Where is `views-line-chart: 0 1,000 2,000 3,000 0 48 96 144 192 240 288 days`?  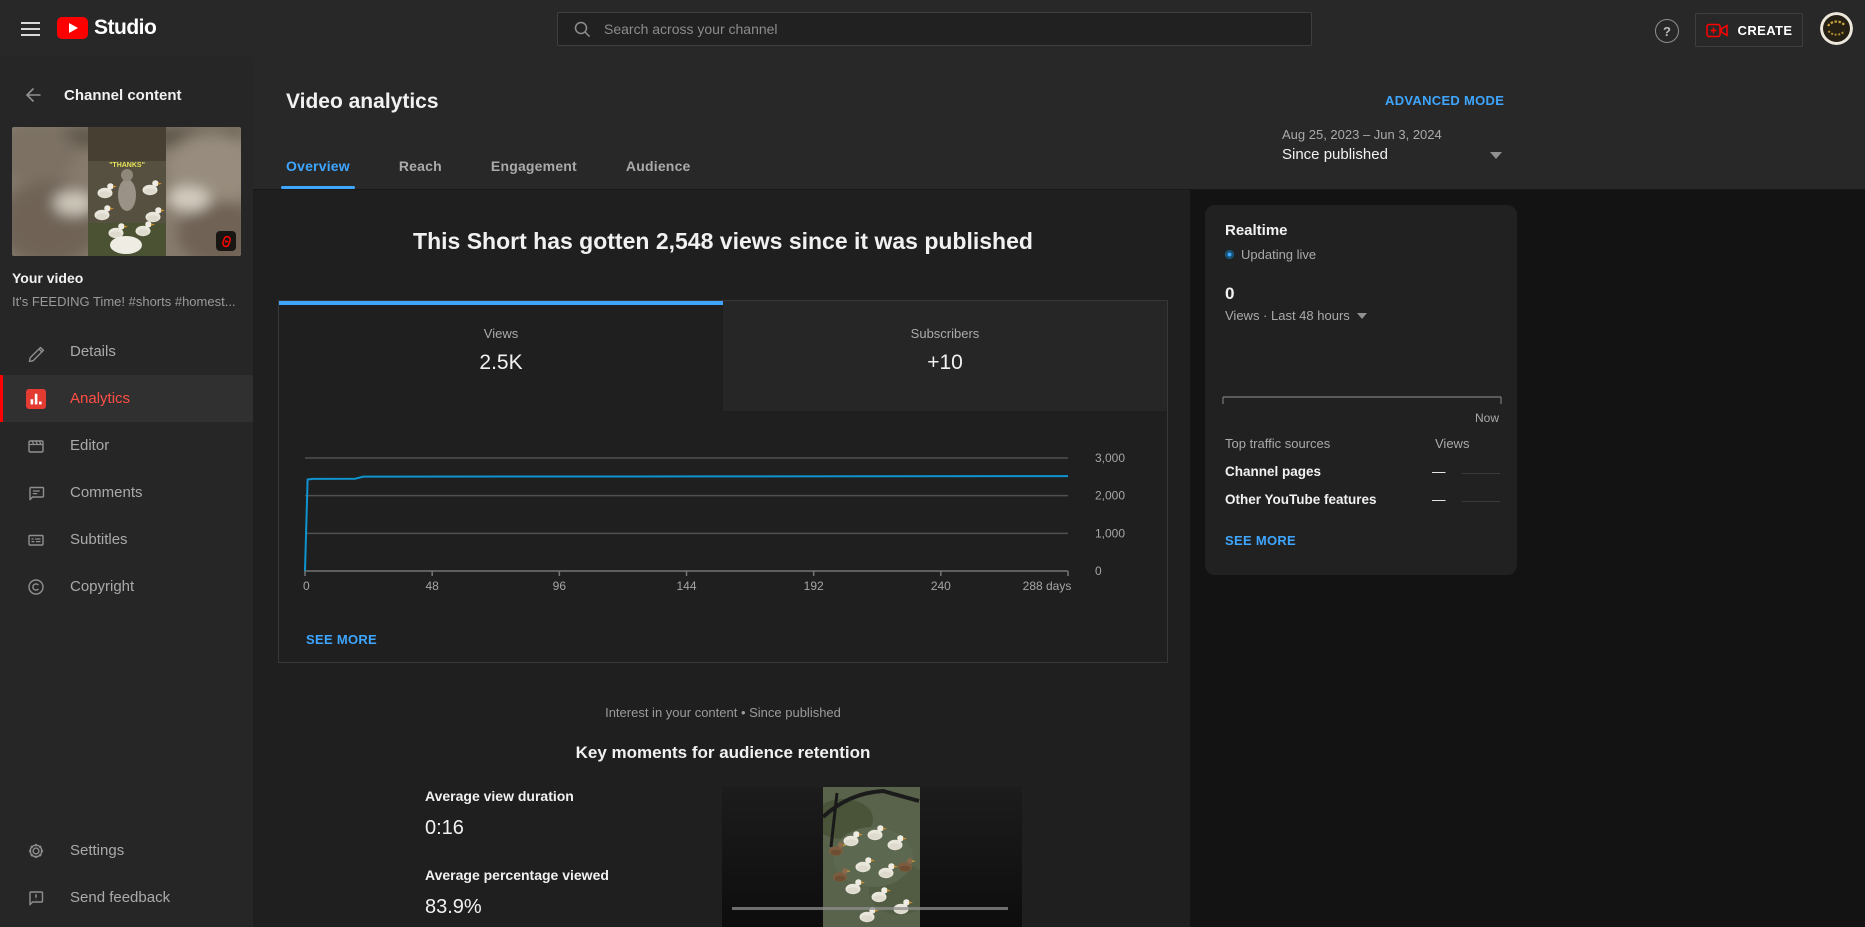 views-line-chart: 0 1,000 2,000 3,000 0 48 96 144 192 240 288 days is located at coordinates (714, 522).